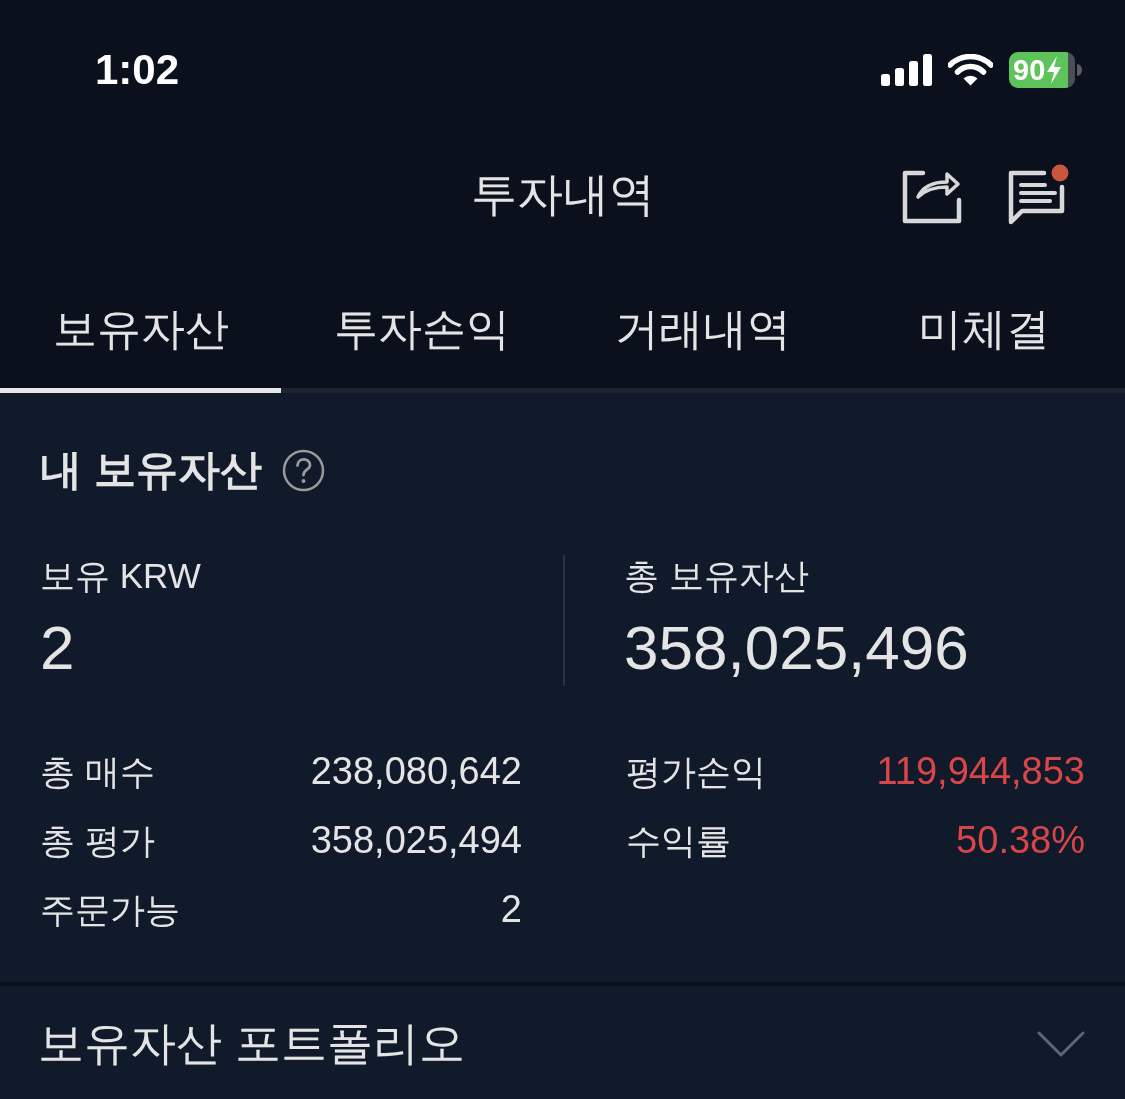 Image resolution: width=1125 pixels, height=1099 pixels. What do you see at coordinates (303, 470) in the screenshot?
I see `help-button` at bounding box center [303, 470].